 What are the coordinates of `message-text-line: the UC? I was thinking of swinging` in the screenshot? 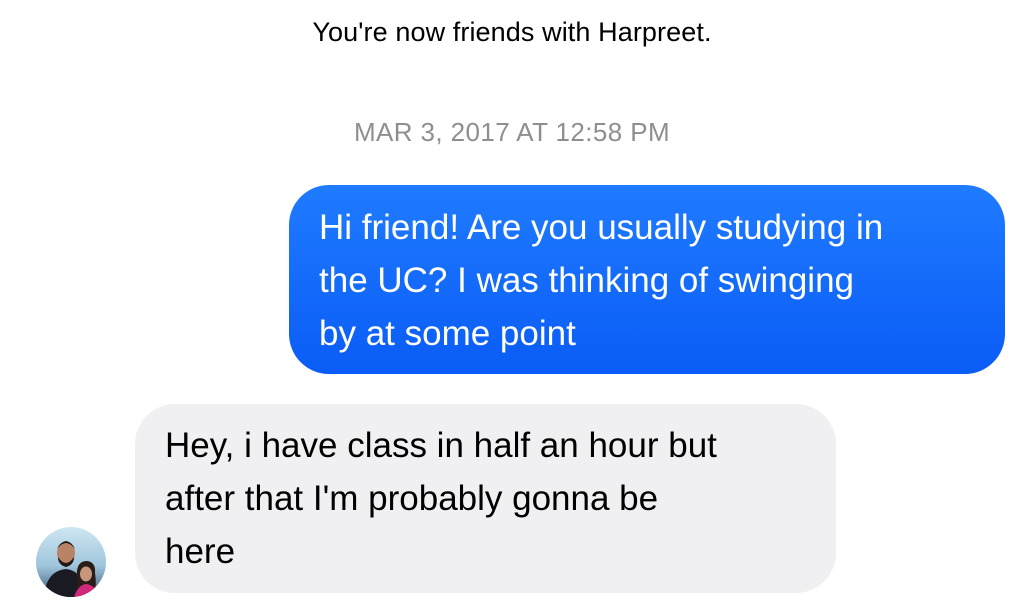 It's located at (586, 280).